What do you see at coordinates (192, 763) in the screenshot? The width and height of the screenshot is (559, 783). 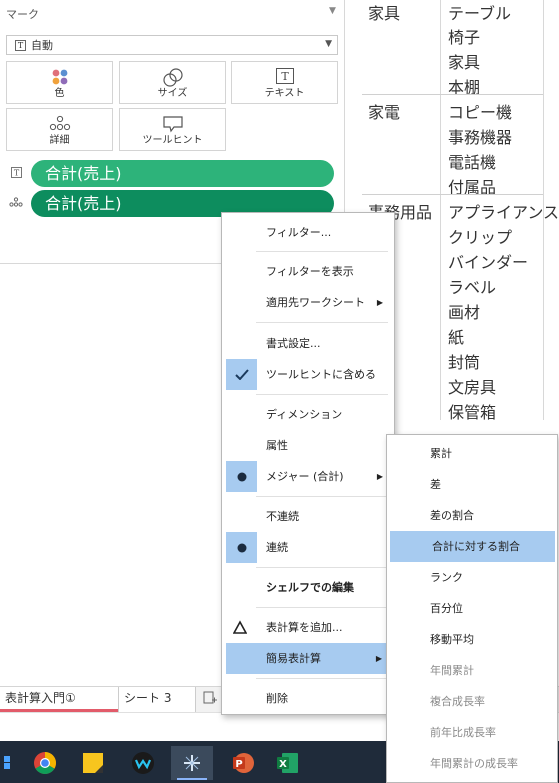 I see `tableau-icon` at bounding box center [192, 763].